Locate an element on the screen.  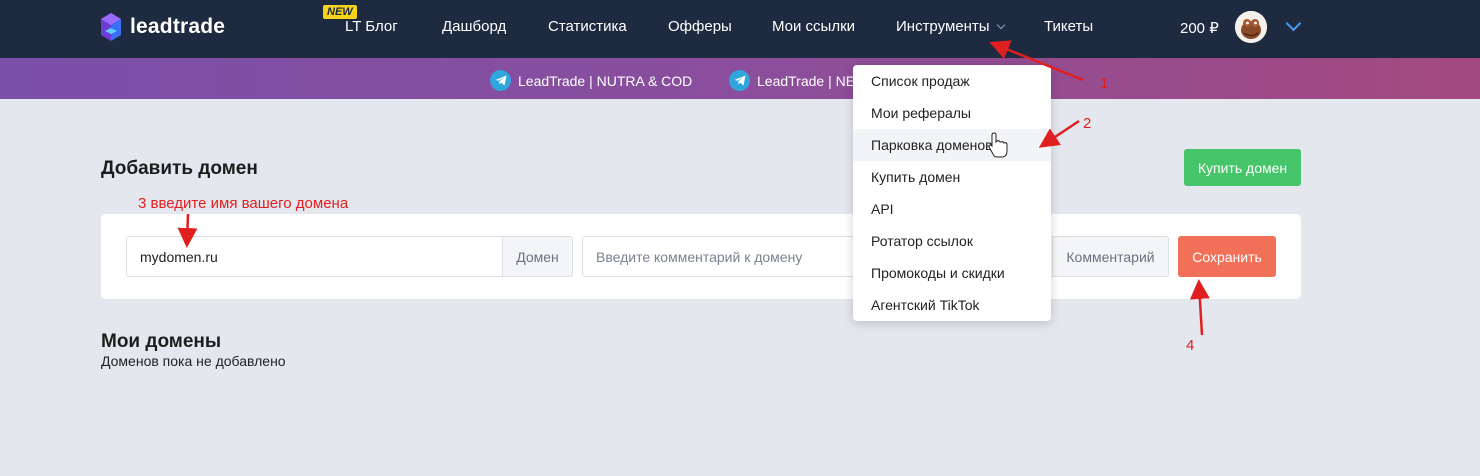
annotation-step-2: 2 is located at coordinates (1087, 123).